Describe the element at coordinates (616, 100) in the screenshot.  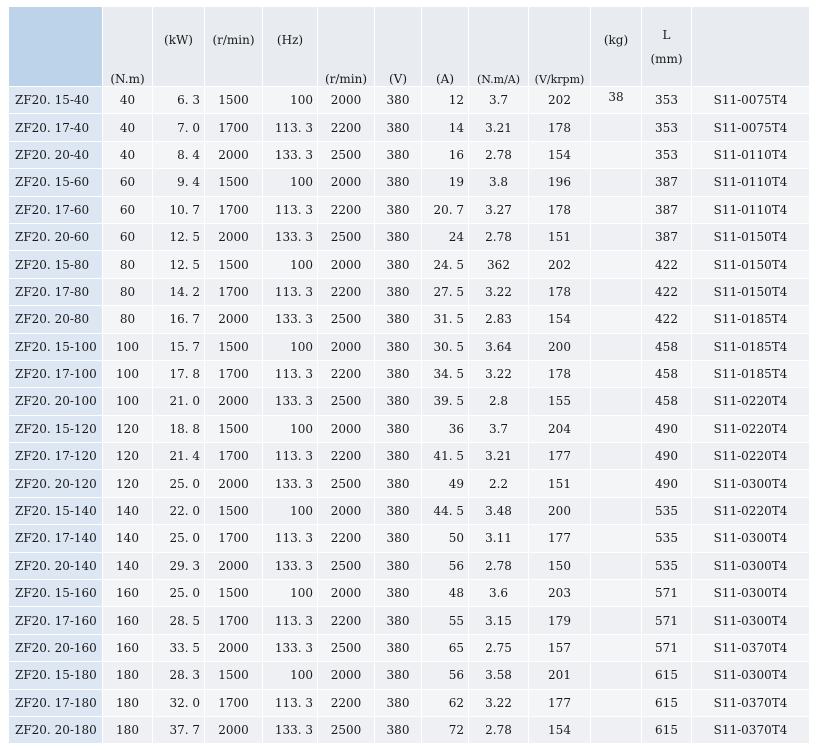
I see `cell-weight: 38` at that location.